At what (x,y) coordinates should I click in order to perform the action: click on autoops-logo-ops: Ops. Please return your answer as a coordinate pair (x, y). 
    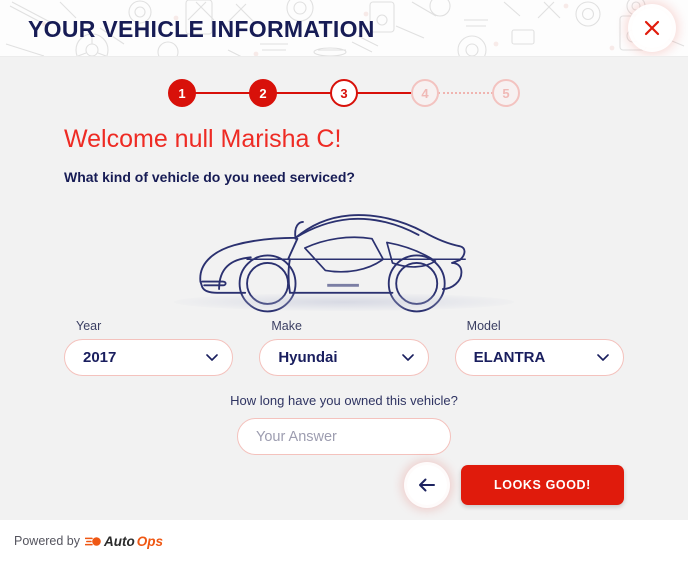
    Looking at the image, I should click on (150, 541).